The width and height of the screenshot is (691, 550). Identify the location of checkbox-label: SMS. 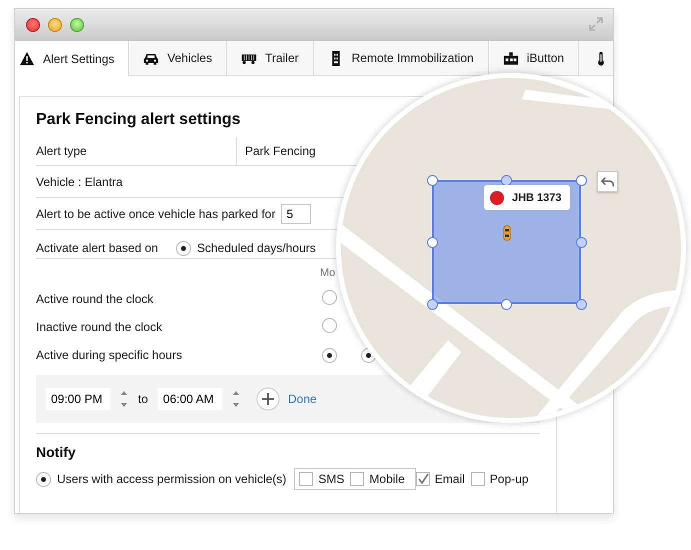
(331, 479).